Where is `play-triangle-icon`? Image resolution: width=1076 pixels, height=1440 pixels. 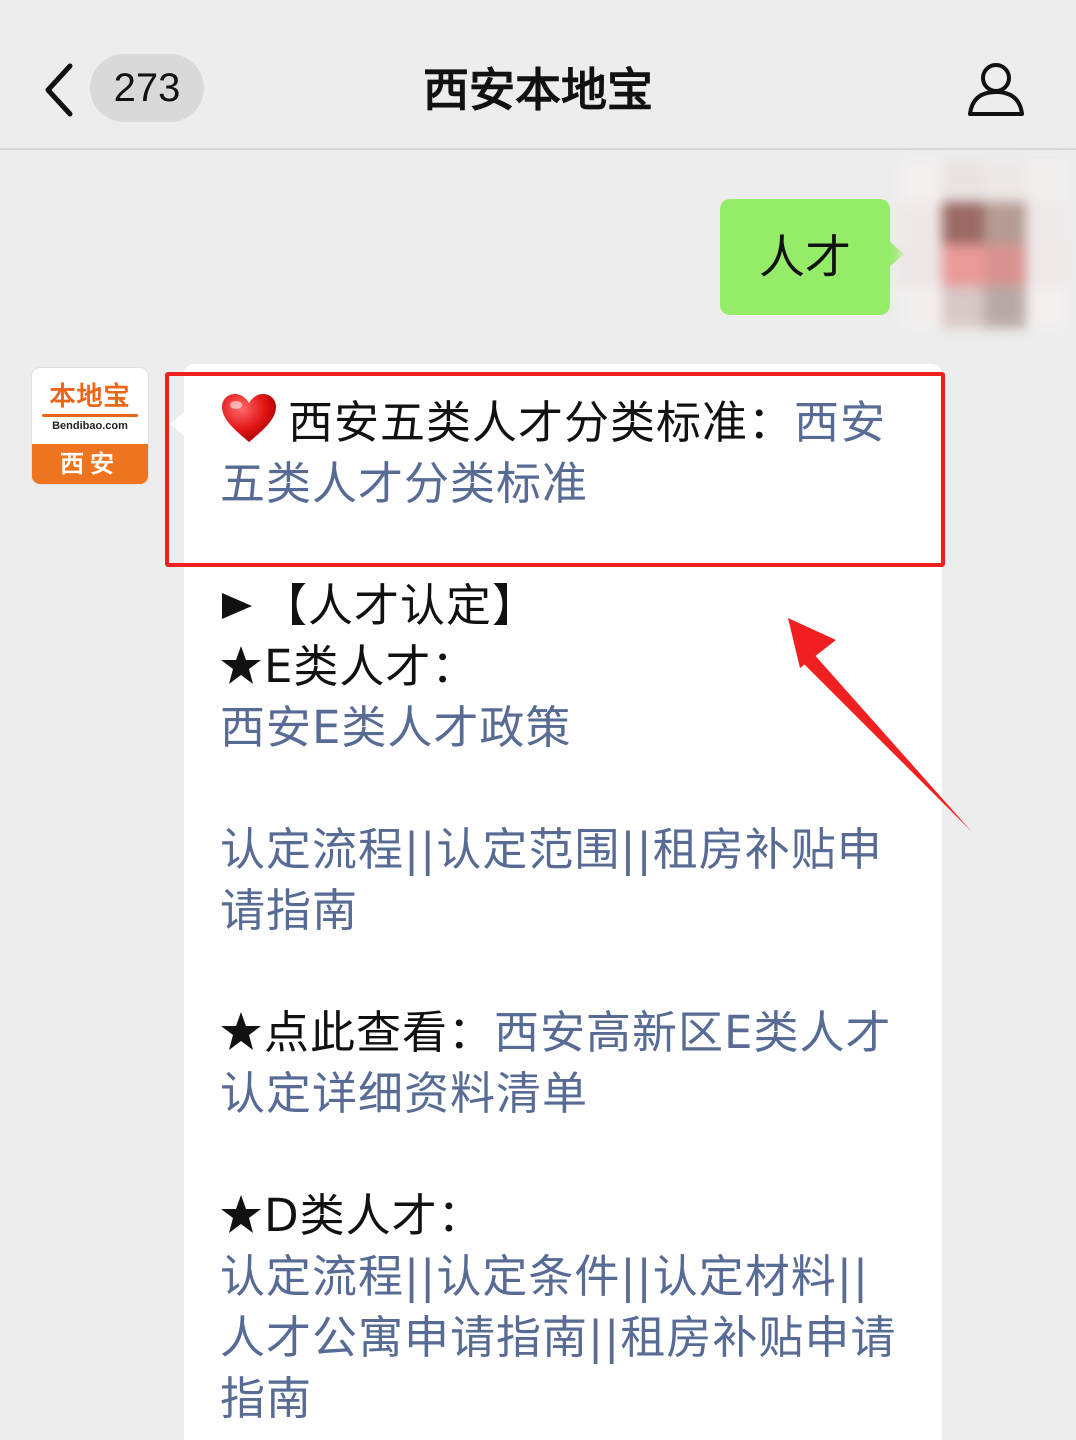
play-triangle-icon is located at coordinates (237, 606).